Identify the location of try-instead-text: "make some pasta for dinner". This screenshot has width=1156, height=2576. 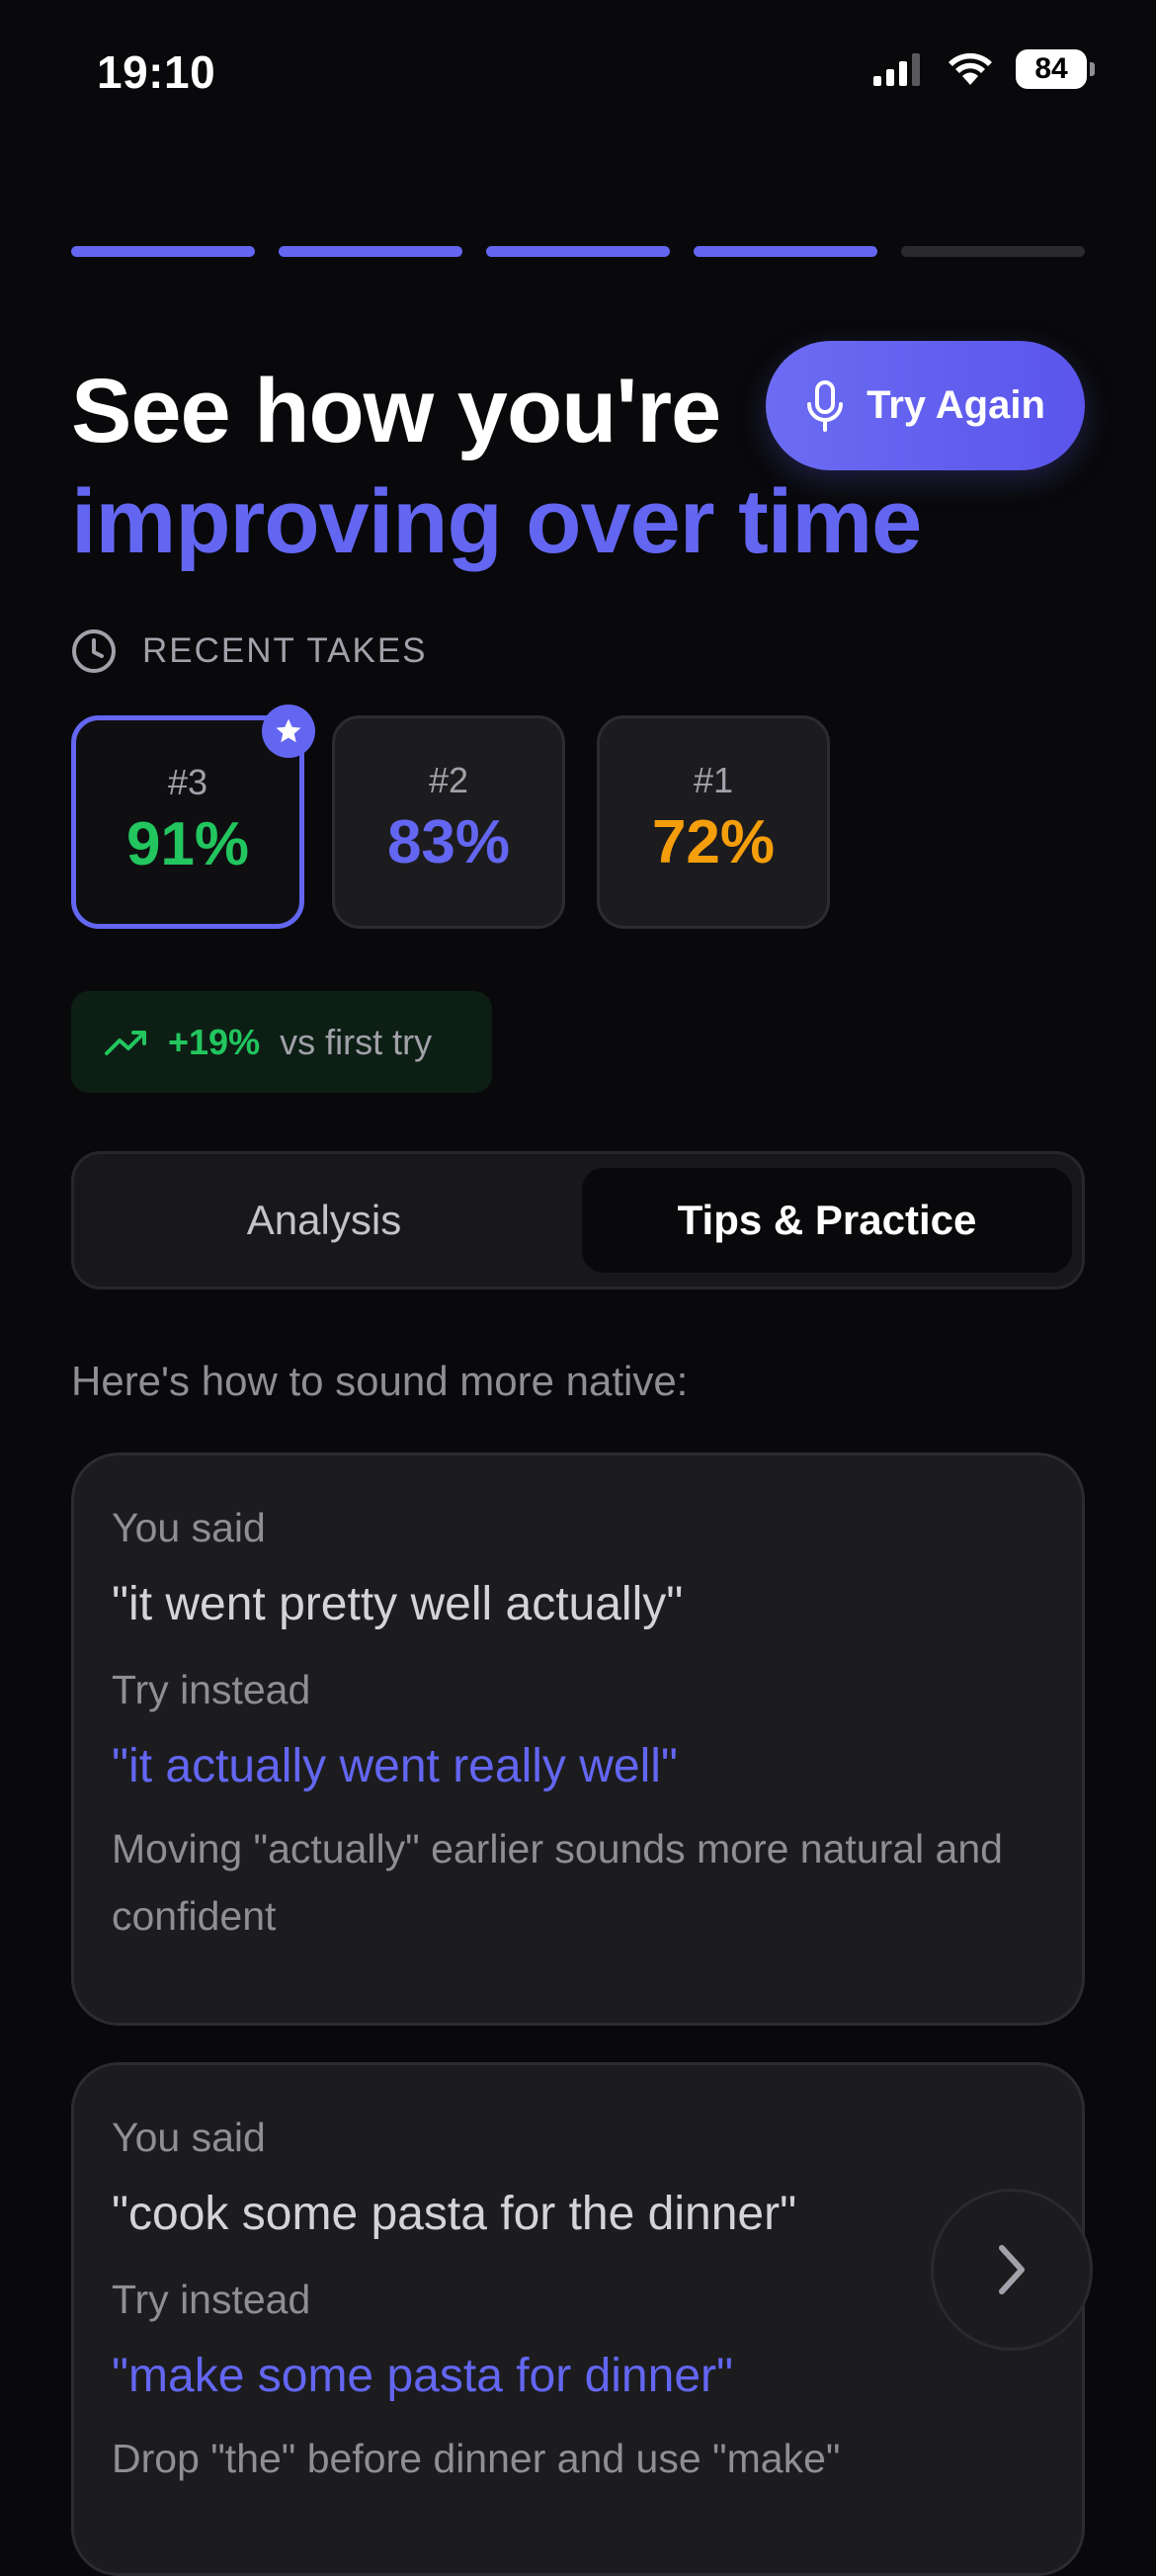
(423, 2376).